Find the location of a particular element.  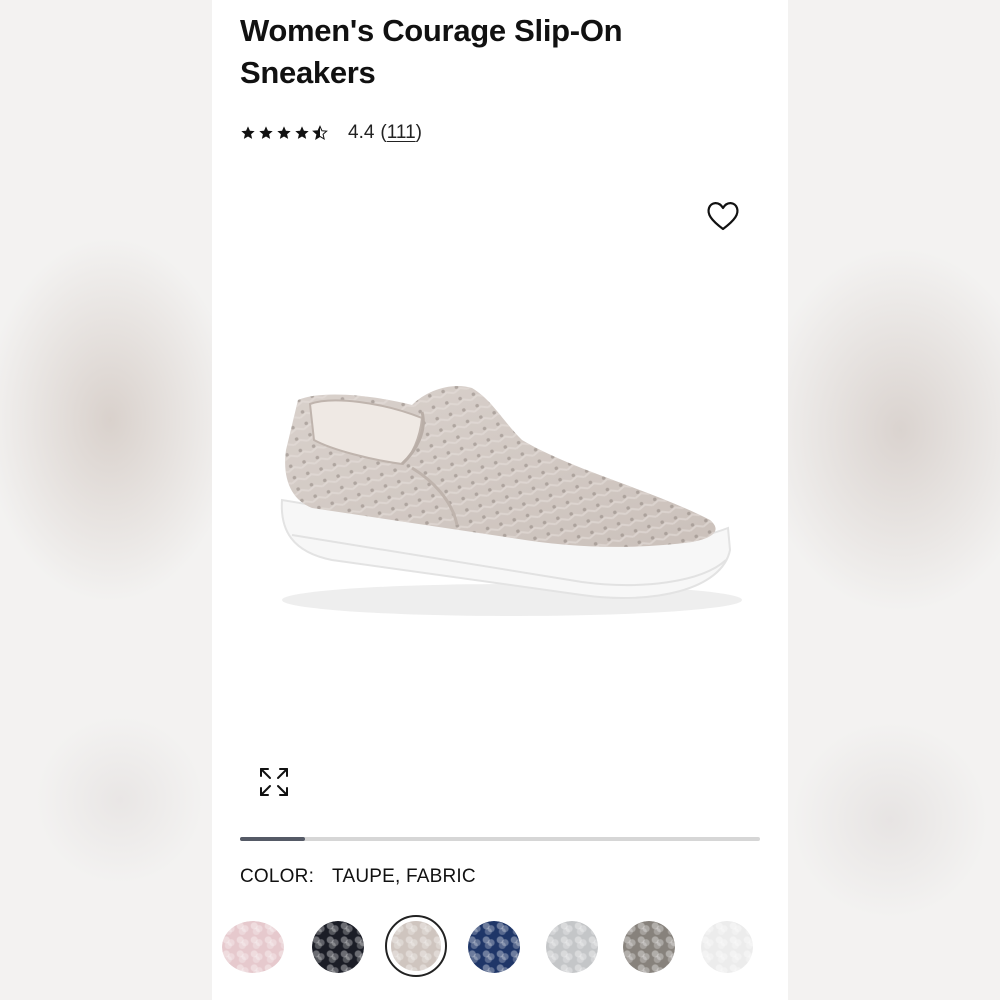

swatch-light-grey is located at coordinates (572, 947).